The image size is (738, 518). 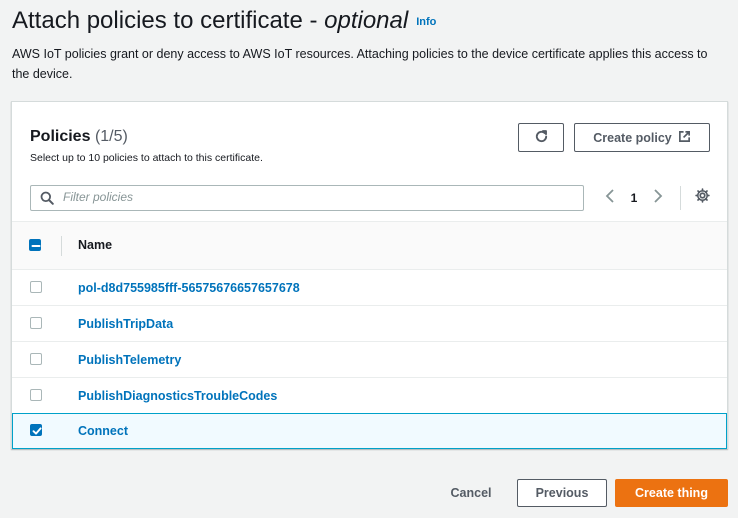 What do you see at coordinates (60, 136) in the screenshot?
I see `panel-title-label: Policies` at bounding box center [60, 136].